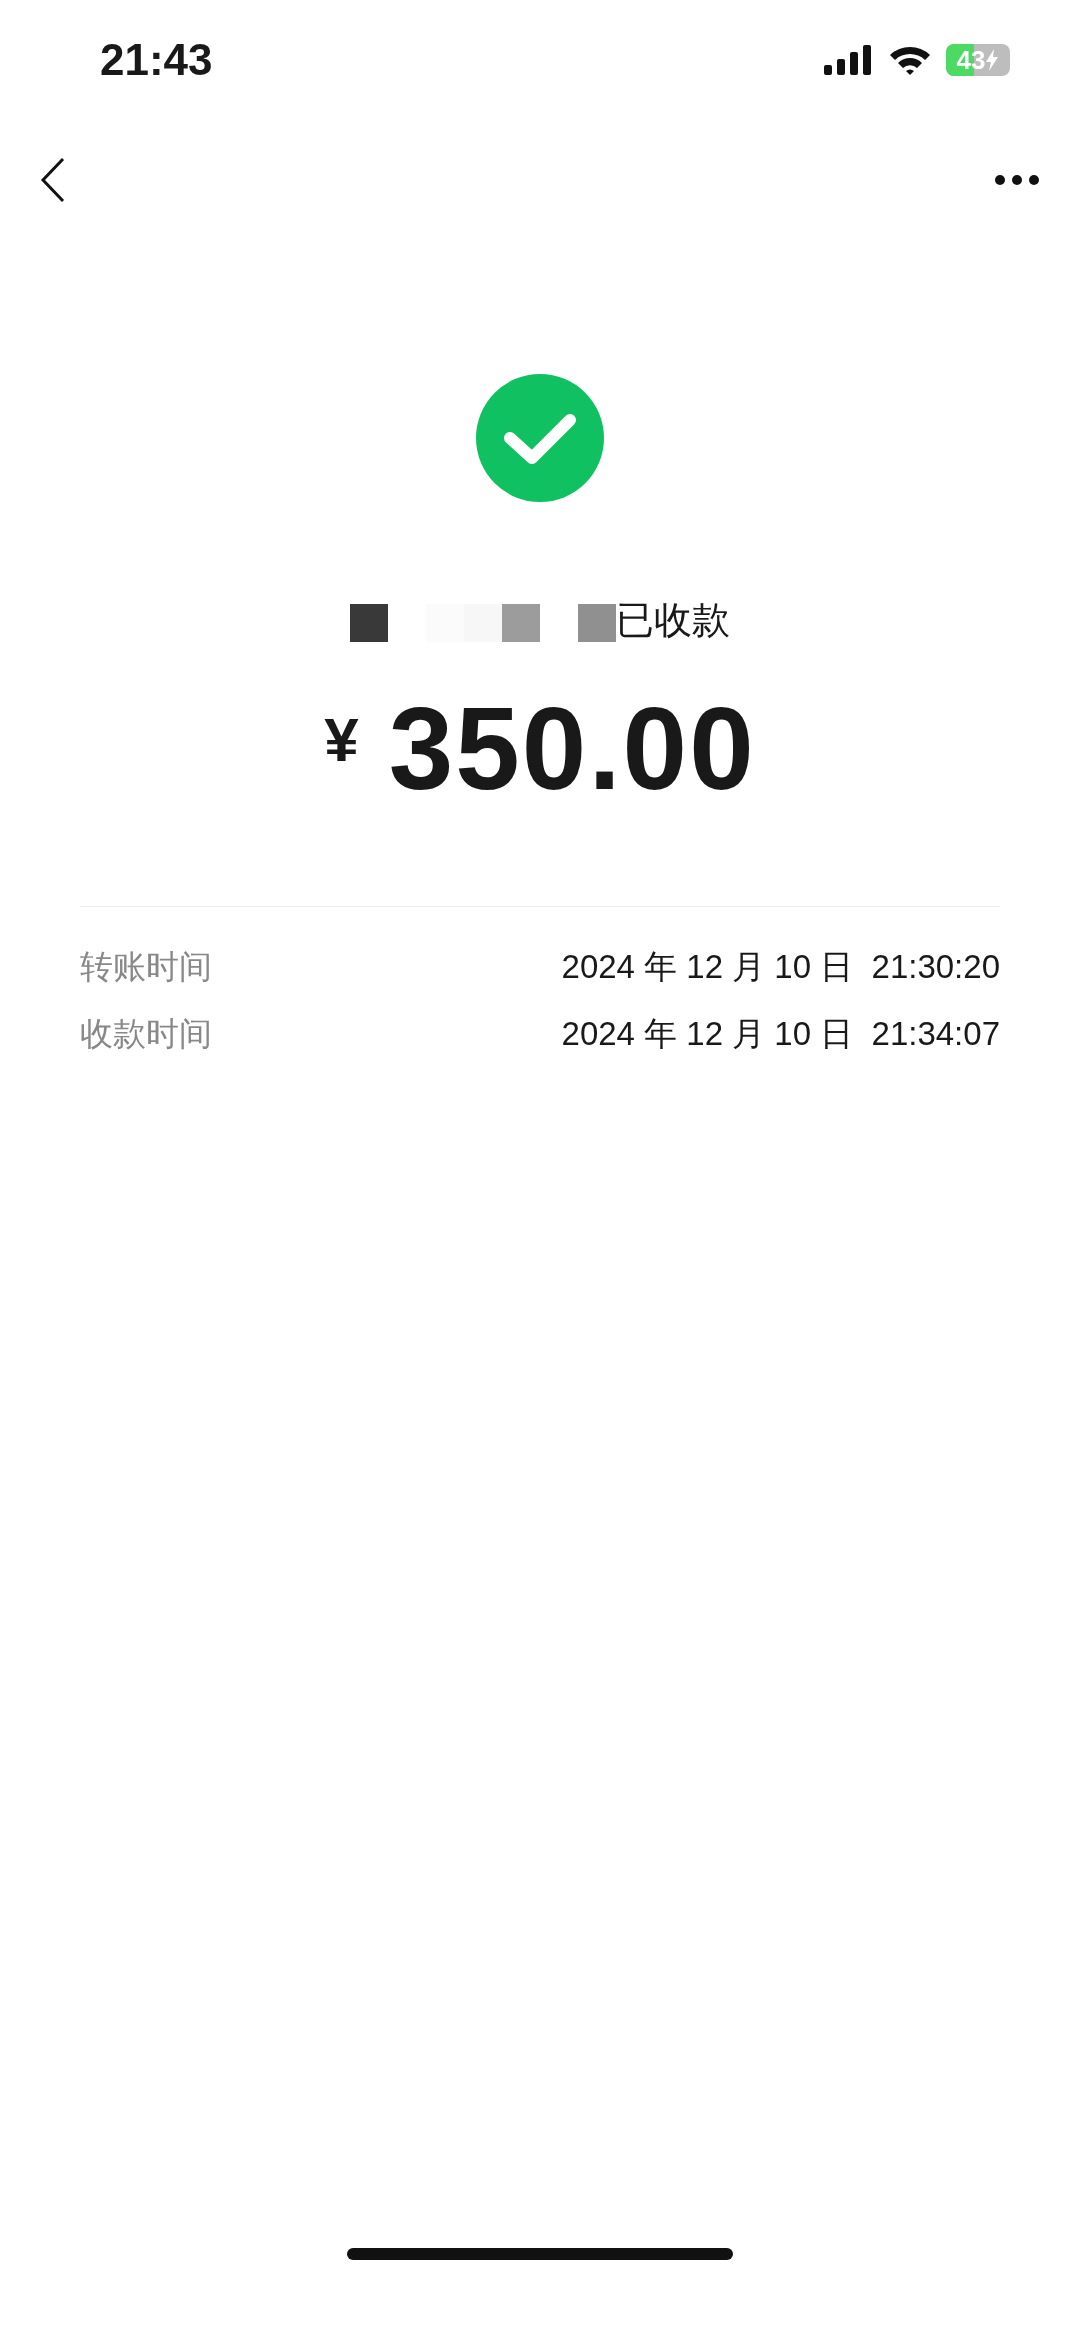 This screenshot has height=2336, width=1080. Describe the element at coordinates (341, 739) in the screenshot. I see `currency-symbol: ¥` at that location.